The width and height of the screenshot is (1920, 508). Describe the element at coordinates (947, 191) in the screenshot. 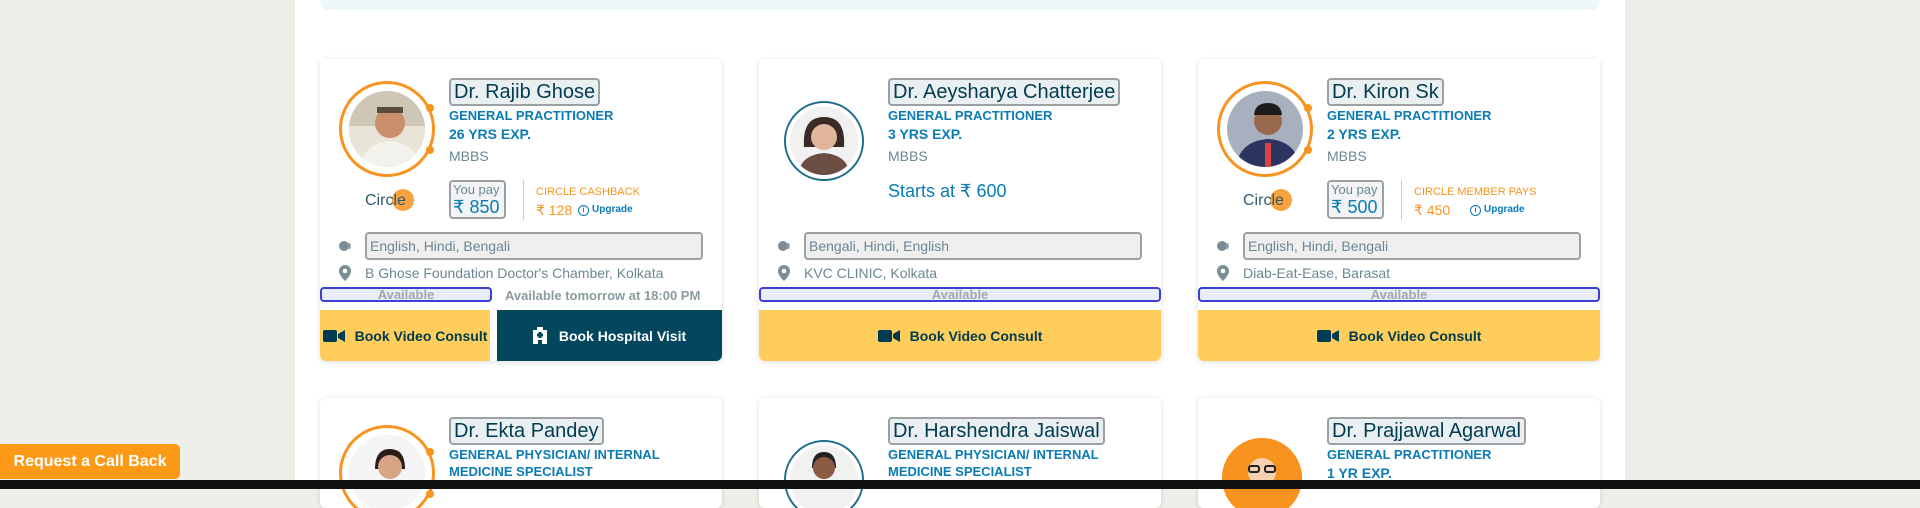

I see `starting-price: Starts at ₹ 600` at that location.